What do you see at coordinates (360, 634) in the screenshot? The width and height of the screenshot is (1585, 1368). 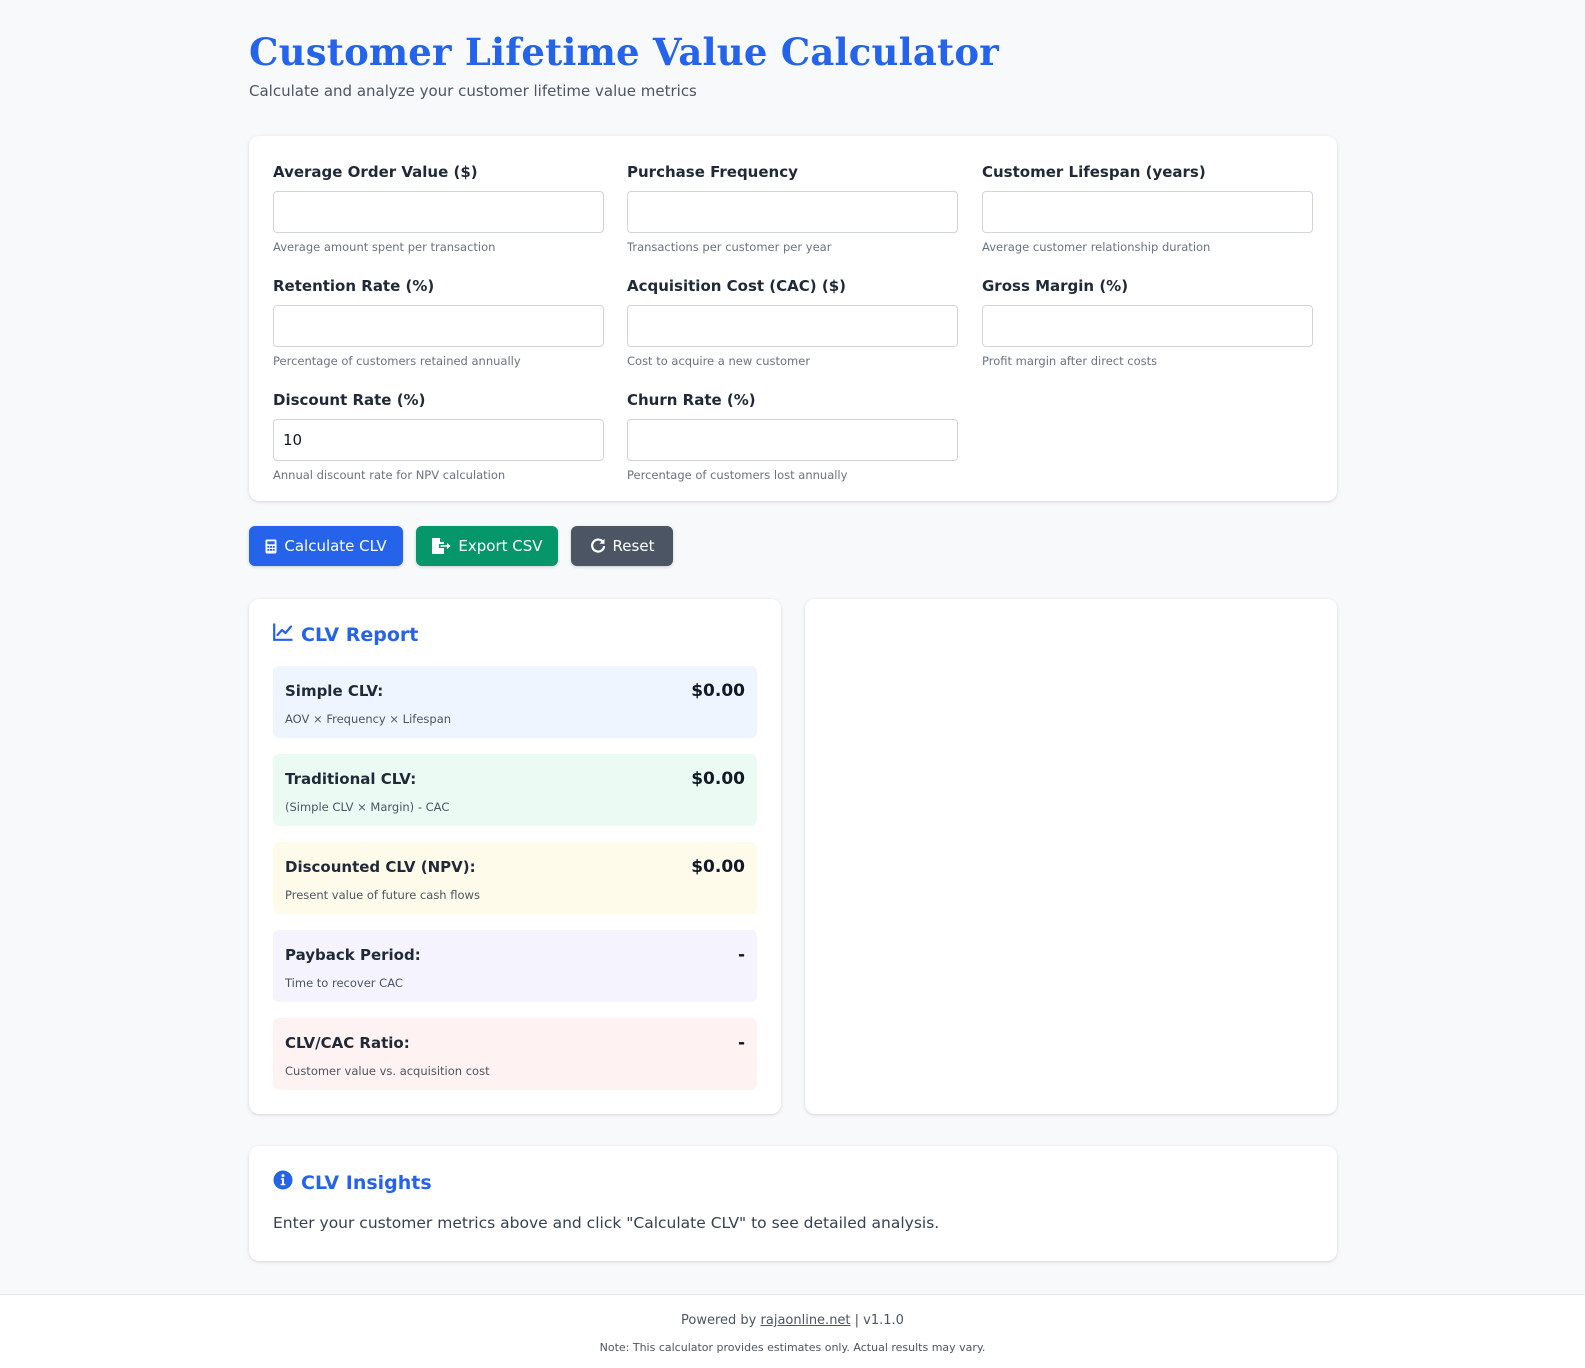 I see `clv-report-title: CLV Report` at bounding box center [360, 634].